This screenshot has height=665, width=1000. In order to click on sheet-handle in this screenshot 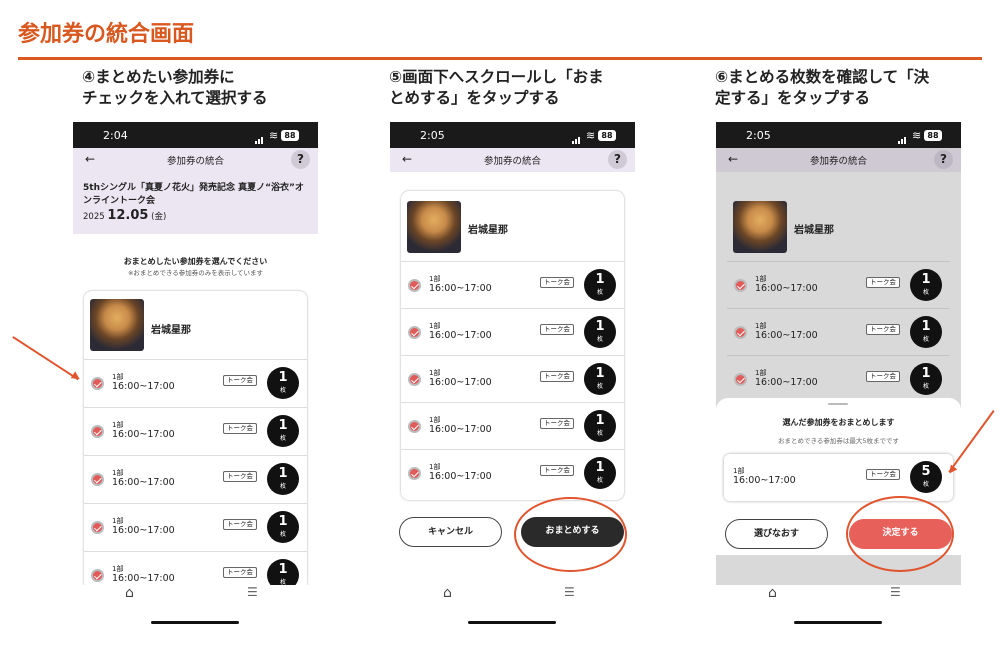, I will do `click(838, 404)`.